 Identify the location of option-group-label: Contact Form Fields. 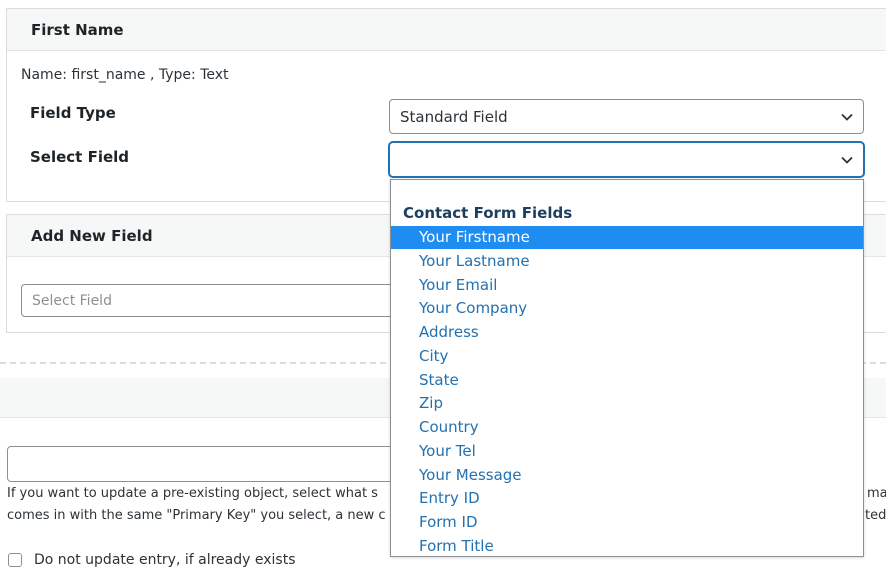
(488, 213).